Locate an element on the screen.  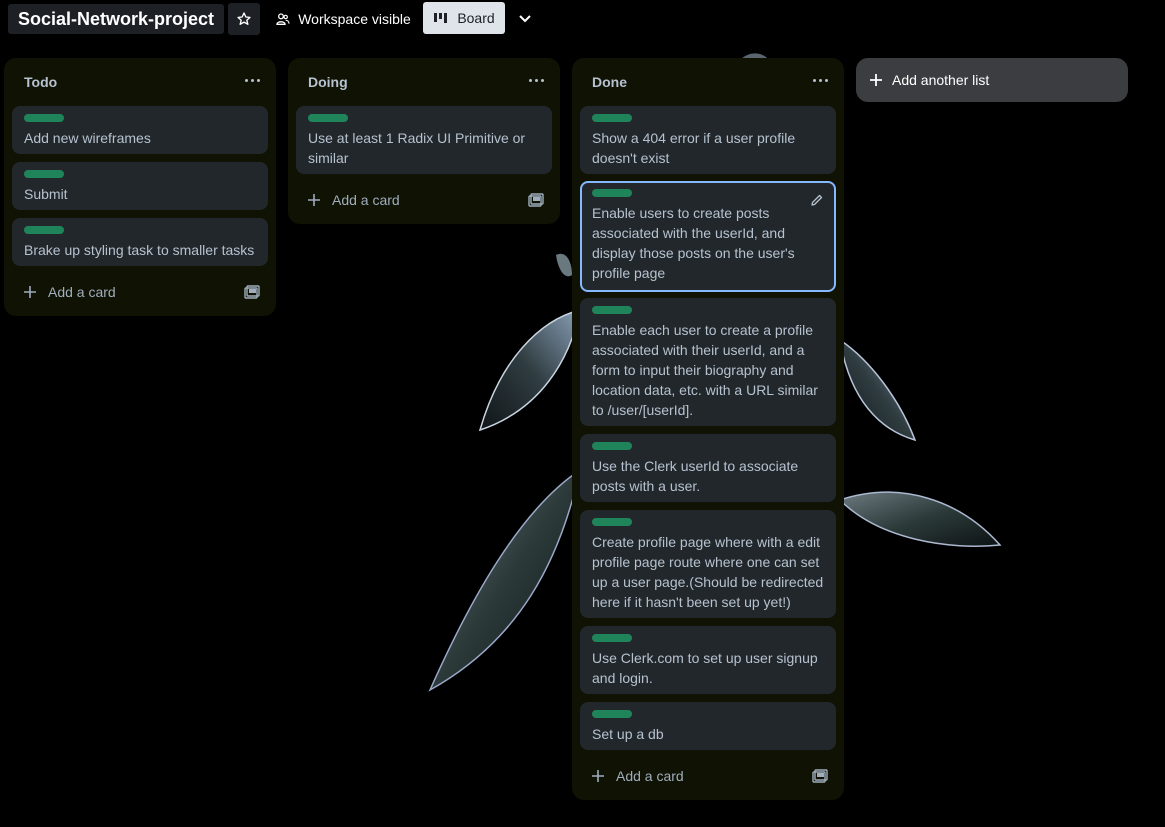
card: Add new wireframes is located at coordinates (140, 130).